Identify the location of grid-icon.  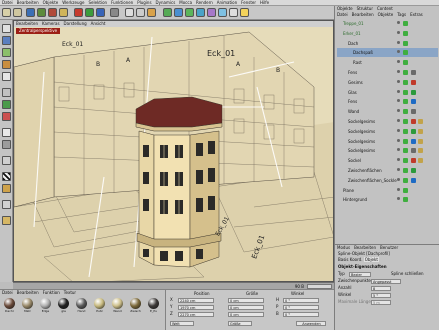
(6, 204).